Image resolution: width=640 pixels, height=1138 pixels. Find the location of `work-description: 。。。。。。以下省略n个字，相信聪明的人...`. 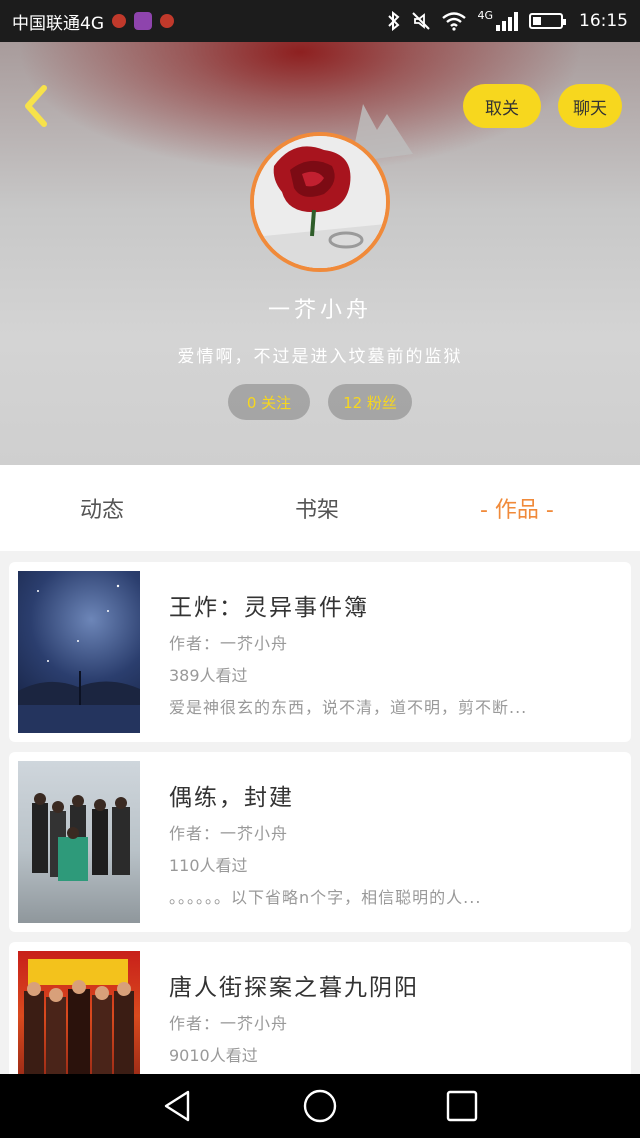

work-description: 。。。。。。以下省略n个字，相信聪明的人... is located at coordinates (325, 897).